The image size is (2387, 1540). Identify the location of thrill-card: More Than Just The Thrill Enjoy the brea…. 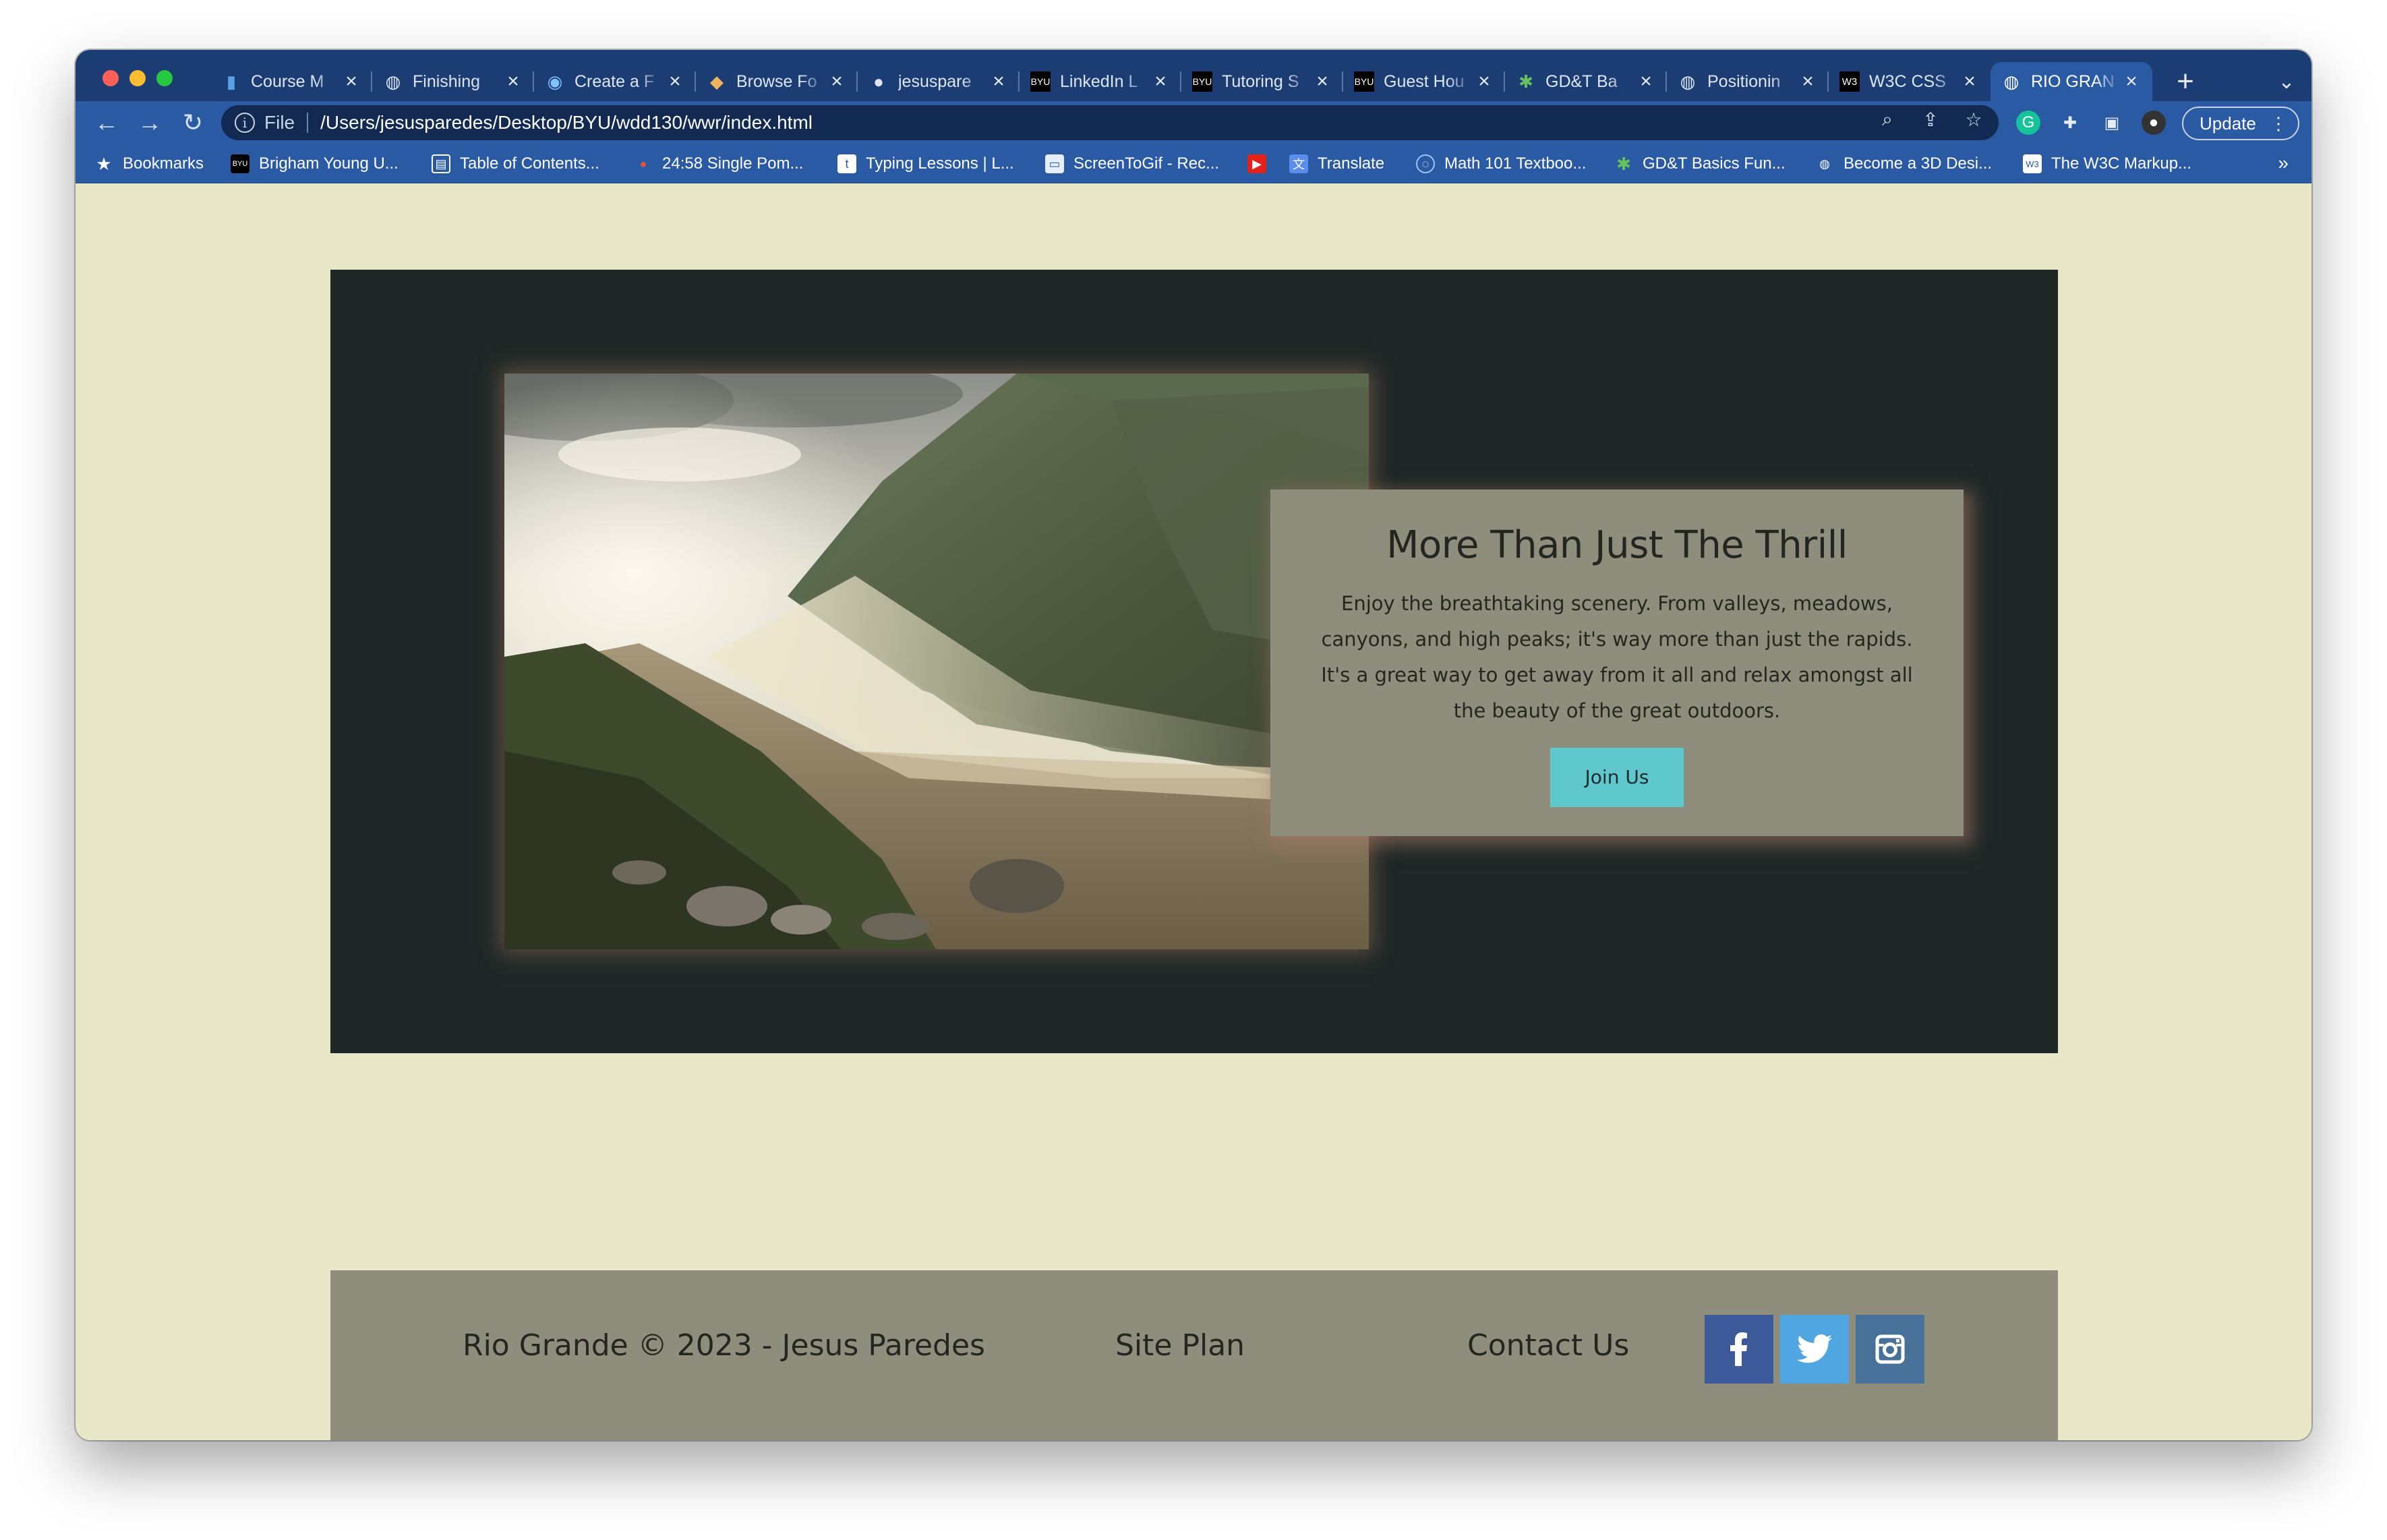
(1617, 663).